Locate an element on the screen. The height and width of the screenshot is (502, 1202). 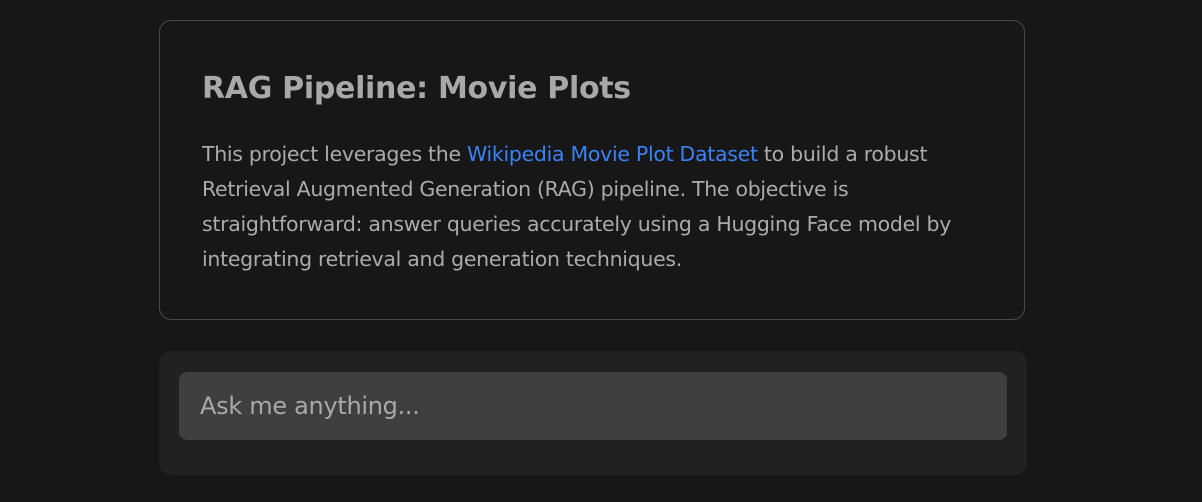
description-intro-text: This project leverages the is located at coordinates (334, 154).